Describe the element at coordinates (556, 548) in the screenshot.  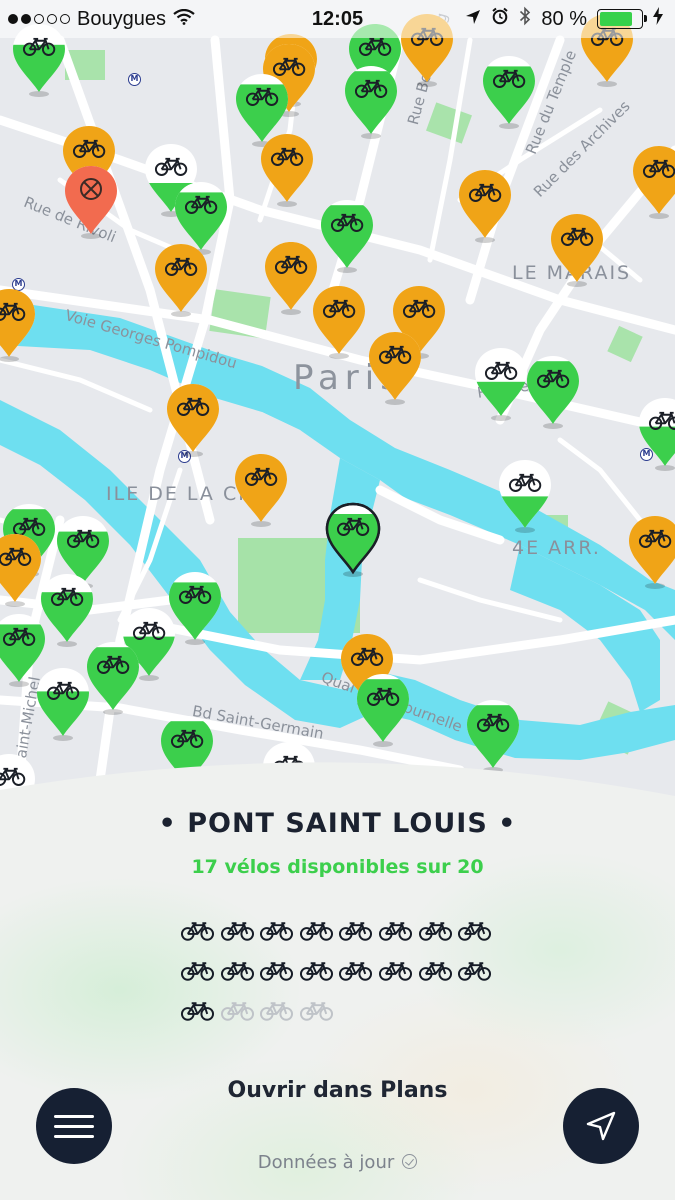
I see `map-label-4e-arr: 4E ARR.` at that location.